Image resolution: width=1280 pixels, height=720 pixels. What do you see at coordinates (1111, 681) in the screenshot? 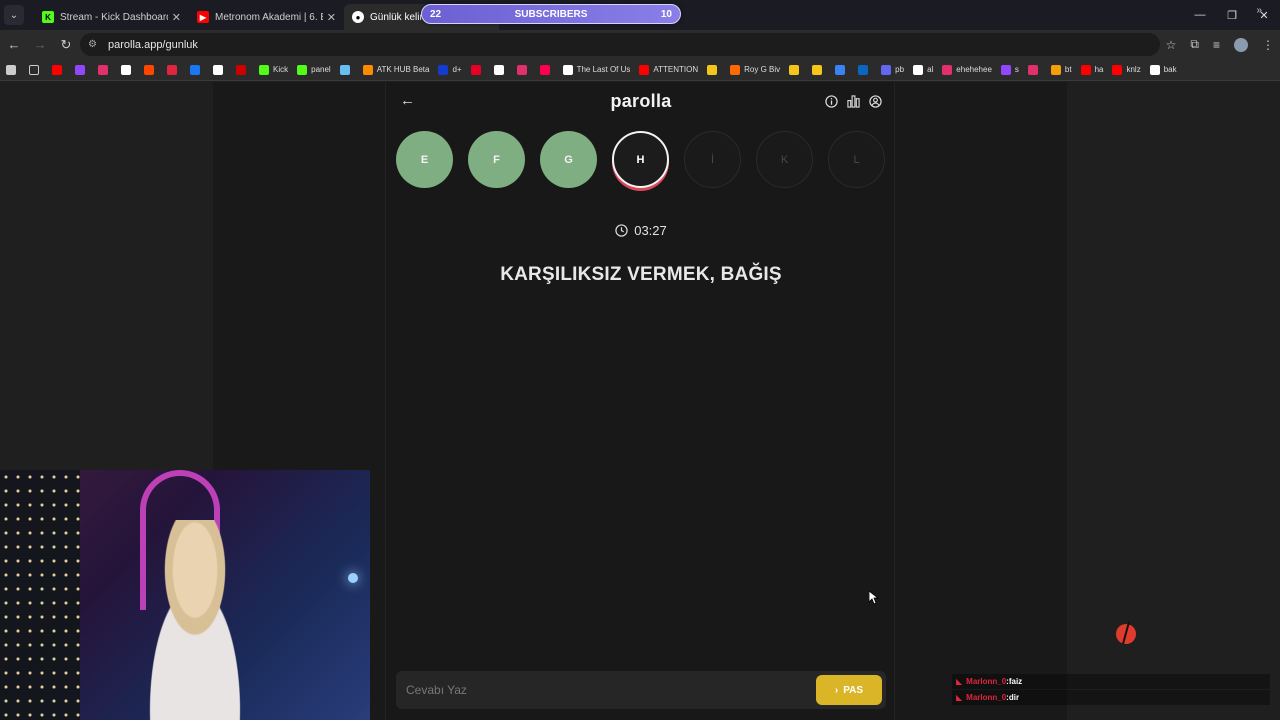
I see `chat-message: ◣ Marlonn_0 : faiz` at bounding box center [1111, 681].